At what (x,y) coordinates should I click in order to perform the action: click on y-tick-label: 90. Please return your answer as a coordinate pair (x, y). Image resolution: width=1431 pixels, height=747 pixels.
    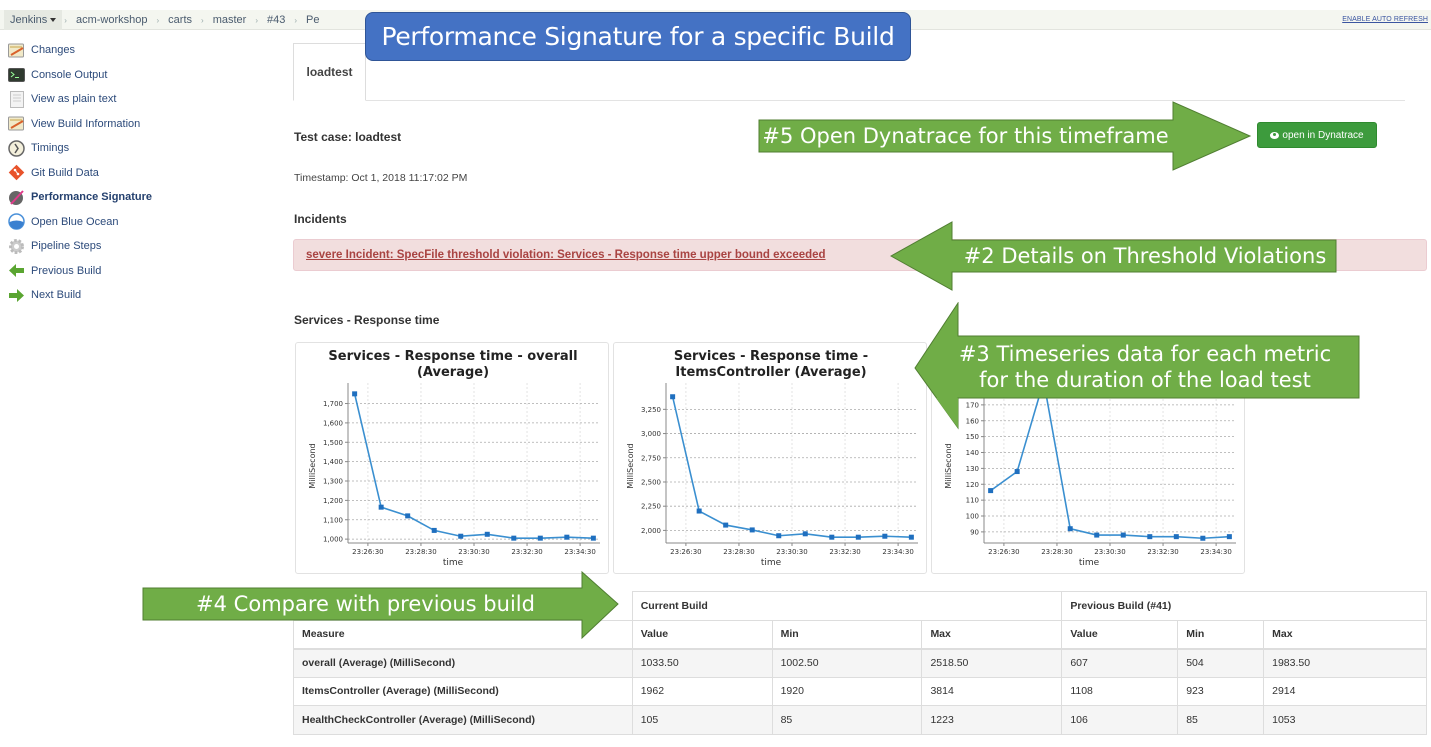
    Looking at the image, I should click on (974, 532).